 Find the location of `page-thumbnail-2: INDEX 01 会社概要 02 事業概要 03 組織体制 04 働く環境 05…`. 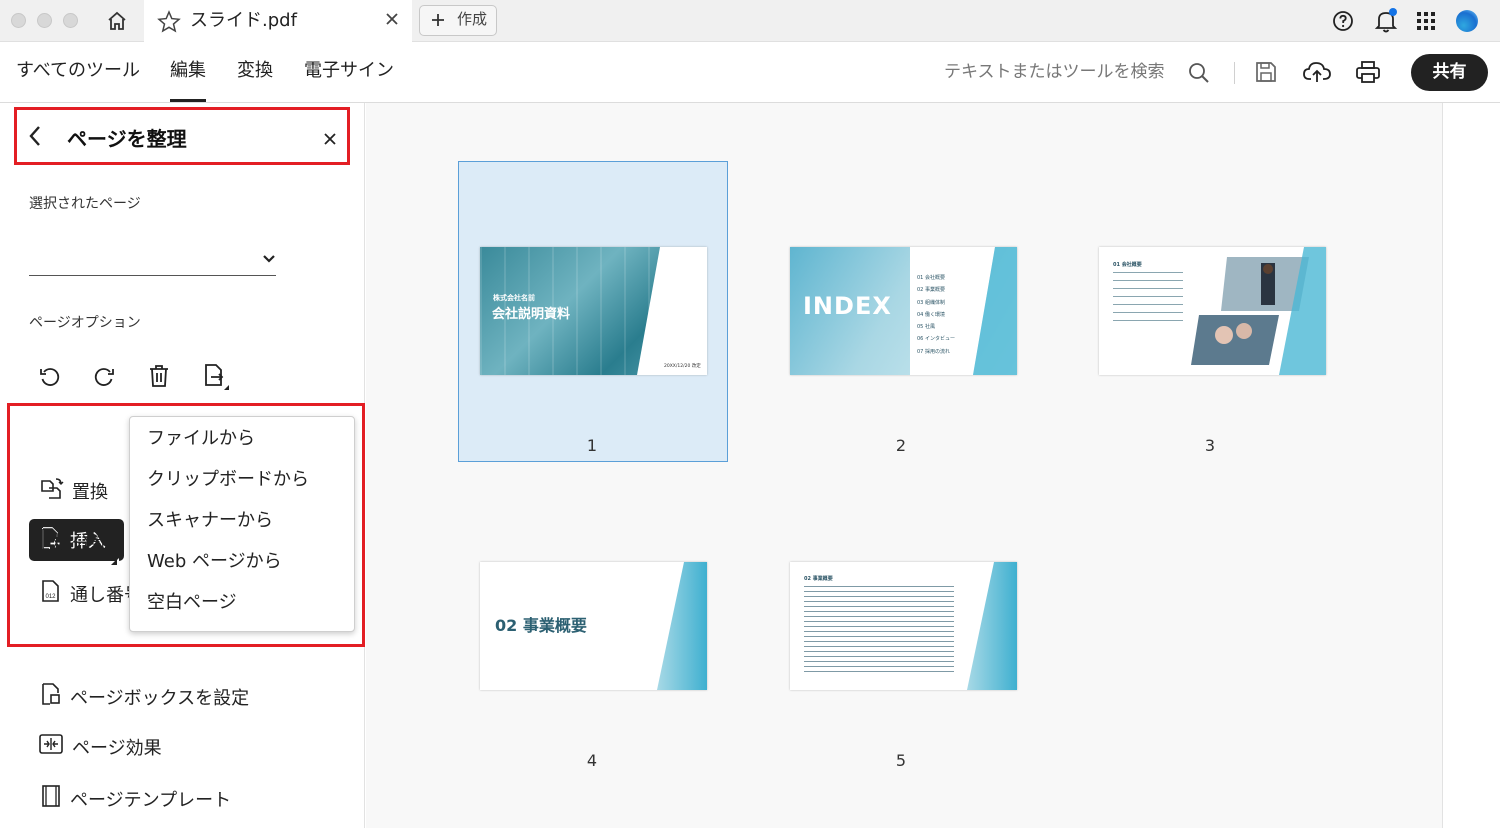

page-thumbnail-2: INDEX 01 会社概要 02 事業概要 03 組織体制 04 働く環境 05… is located at coordinates (903, 311).